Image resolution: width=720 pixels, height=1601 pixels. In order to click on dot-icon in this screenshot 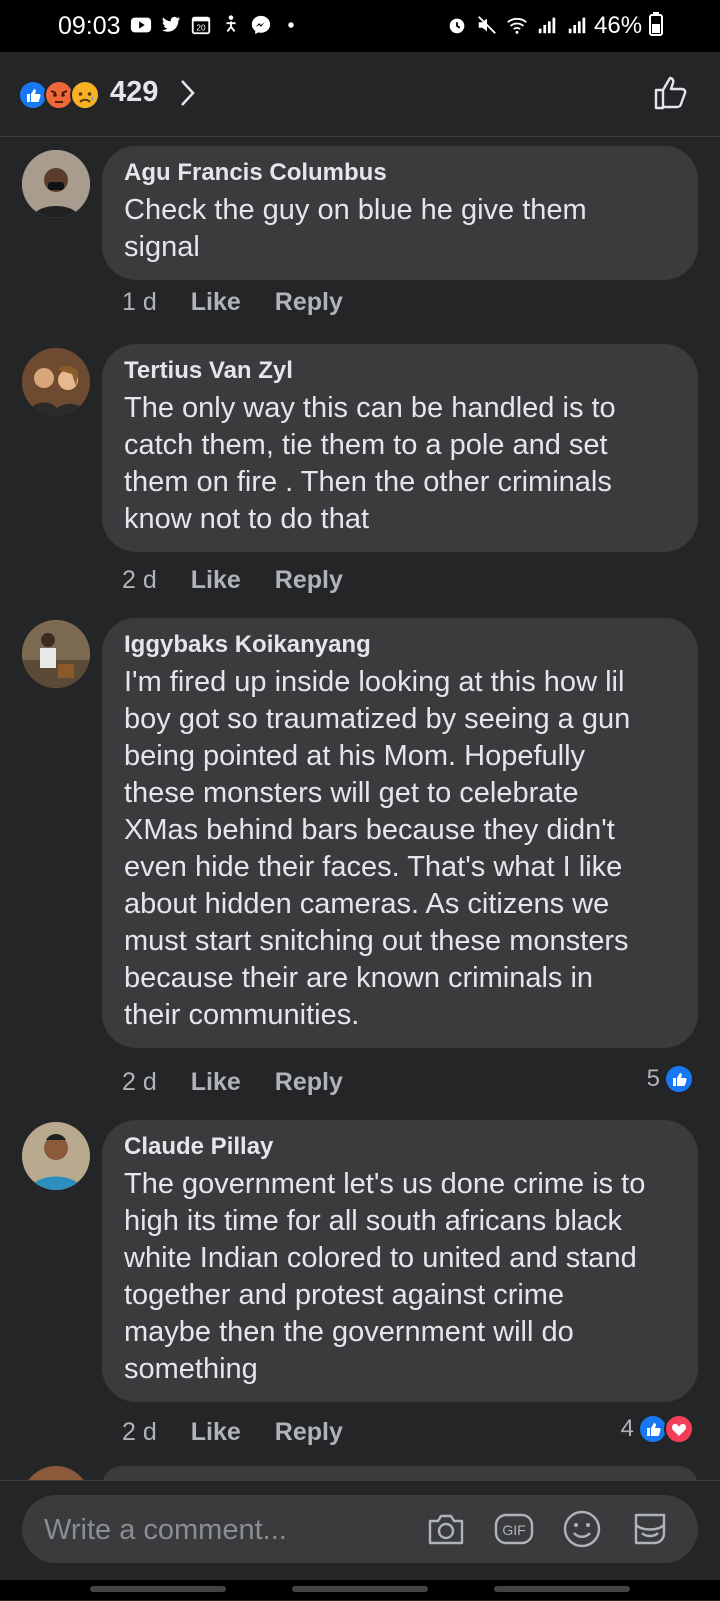, I will do `click(291, 25)`.